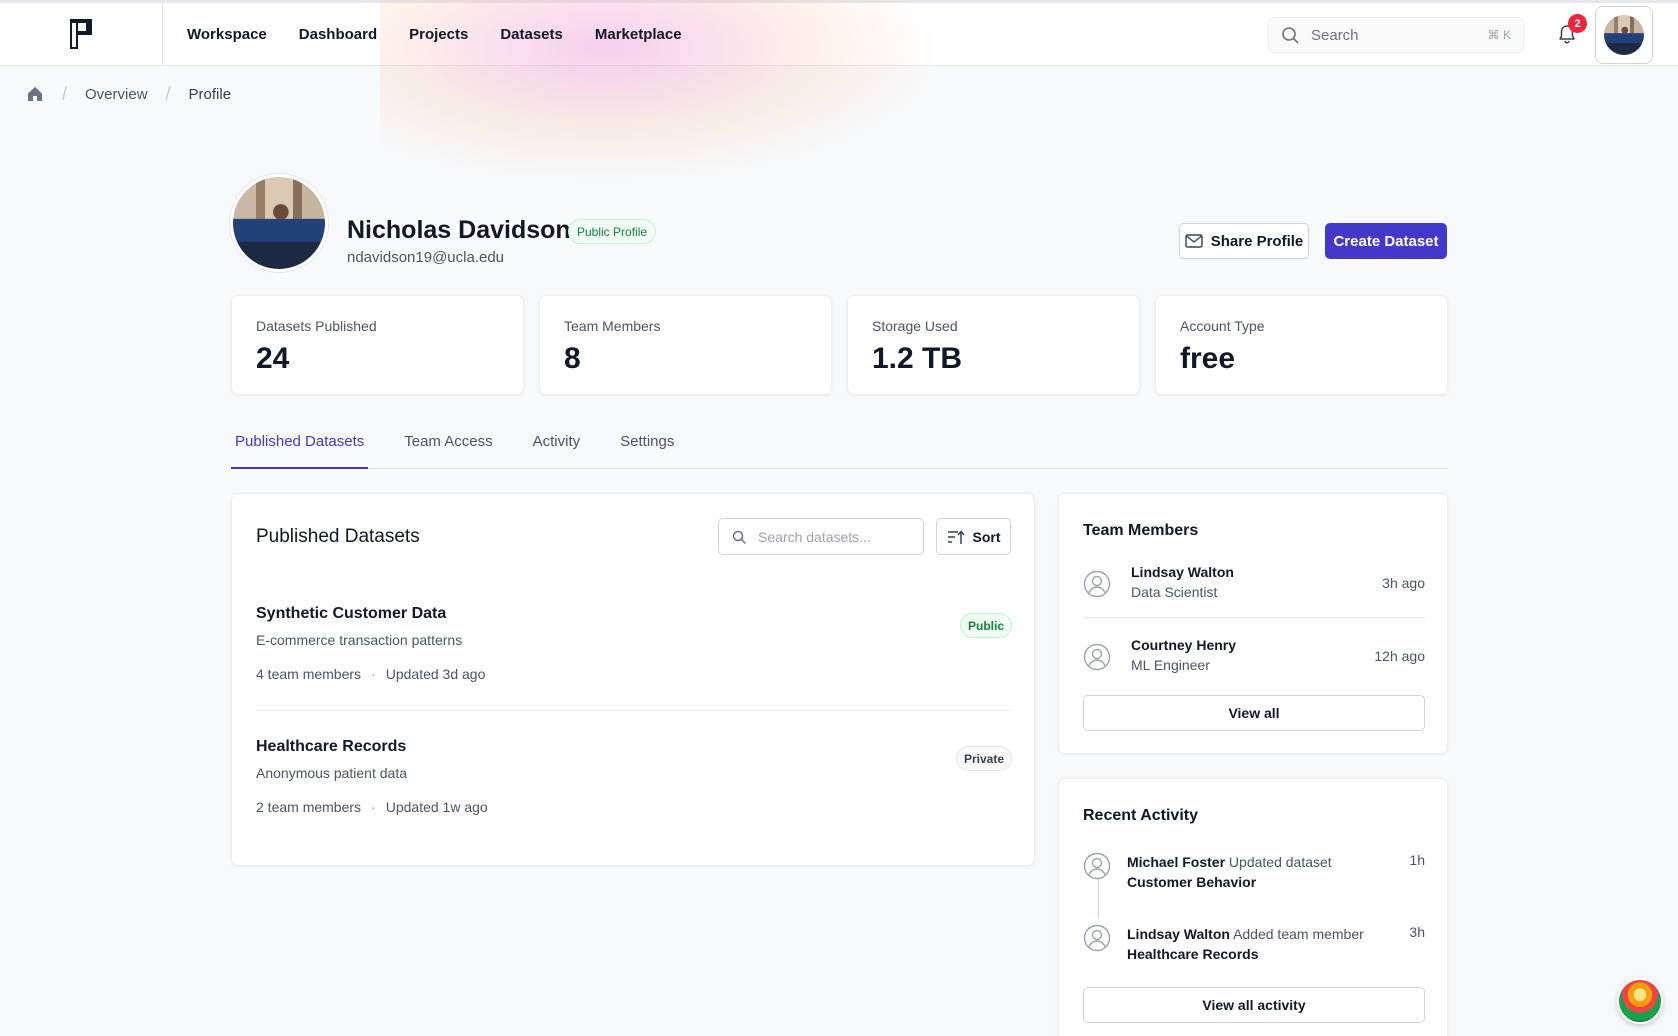 The height and width of the screenshot is (1036, 1678). I want to click on stat-label: Storage Used, so click(915, 326).